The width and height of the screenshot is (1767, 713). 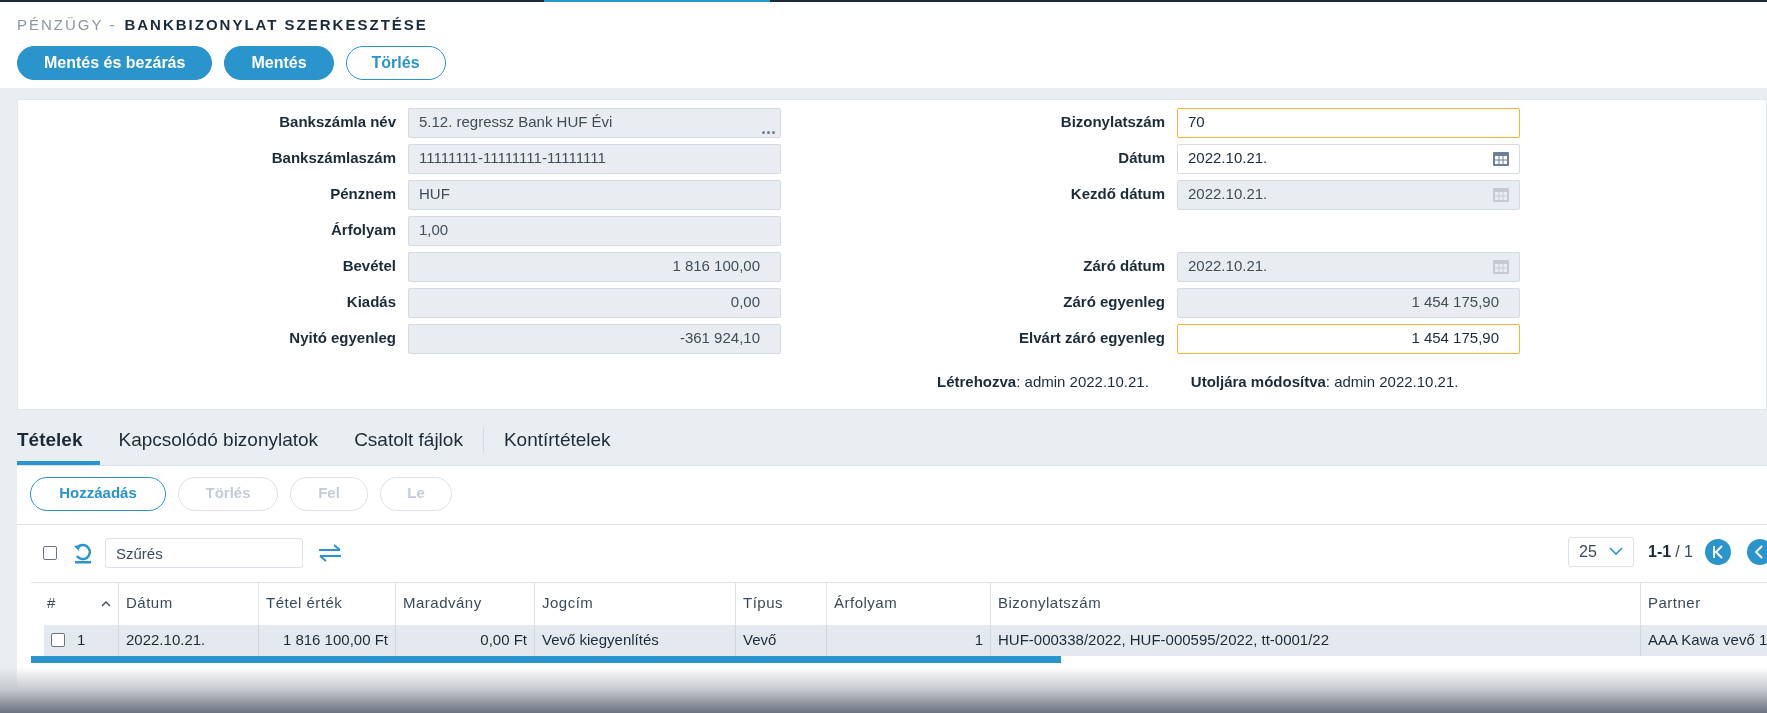 What do you see at coordinates (594, 266) in the screenshot?
I see `input-field: 1 816 100,00` at bounding box center [594, 266].